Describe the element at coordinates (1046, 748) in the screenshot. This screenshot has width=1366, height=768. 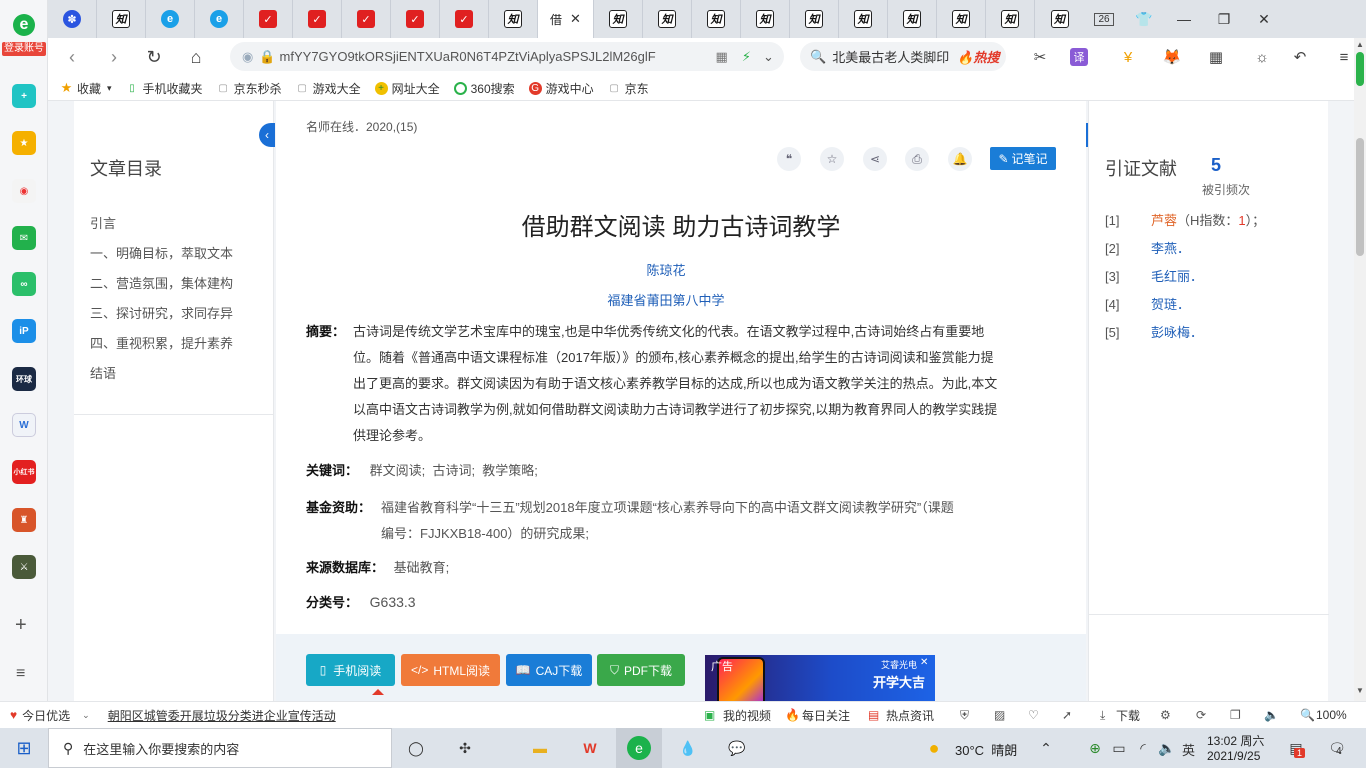
I see `chevron-up-icon: ⌃` at that location.